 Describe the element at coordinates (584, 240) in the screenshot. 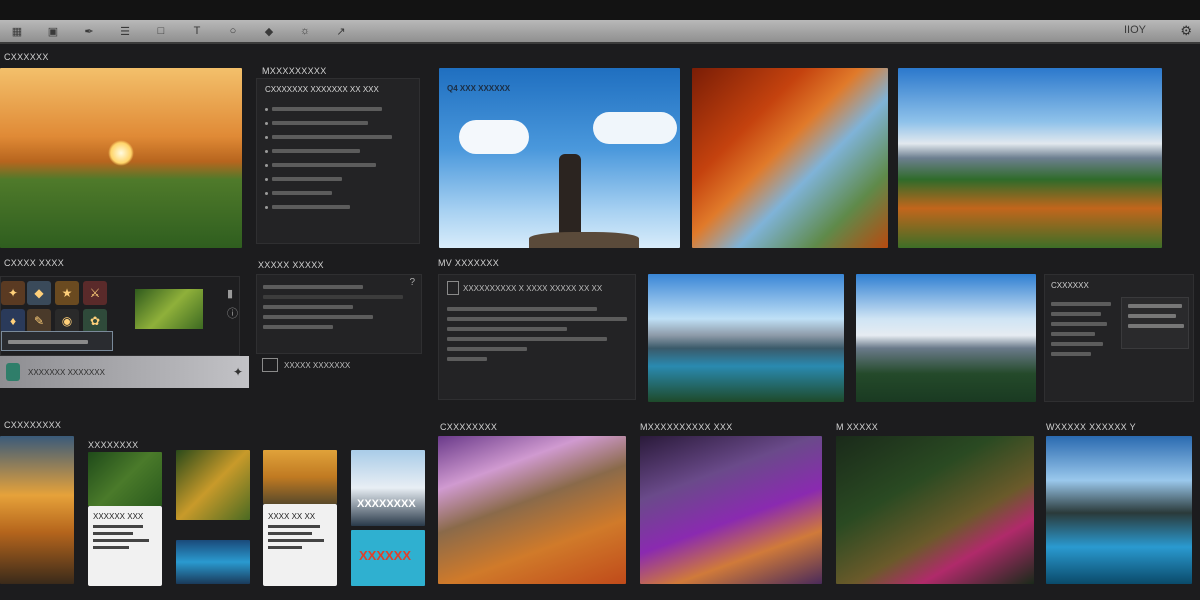

I see `rock-ledge` at that location.